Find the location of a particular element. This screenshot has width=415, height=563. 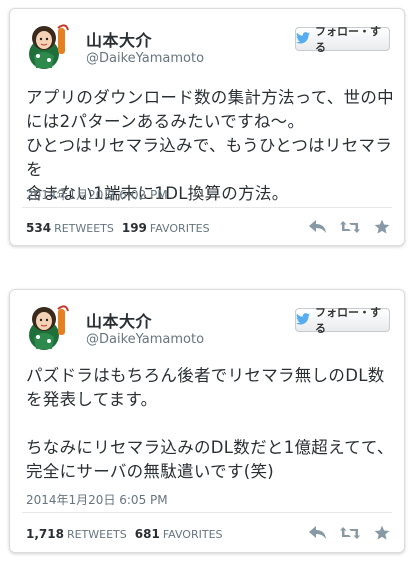

favorite-count: 681 is located at coordinates (147, 534).